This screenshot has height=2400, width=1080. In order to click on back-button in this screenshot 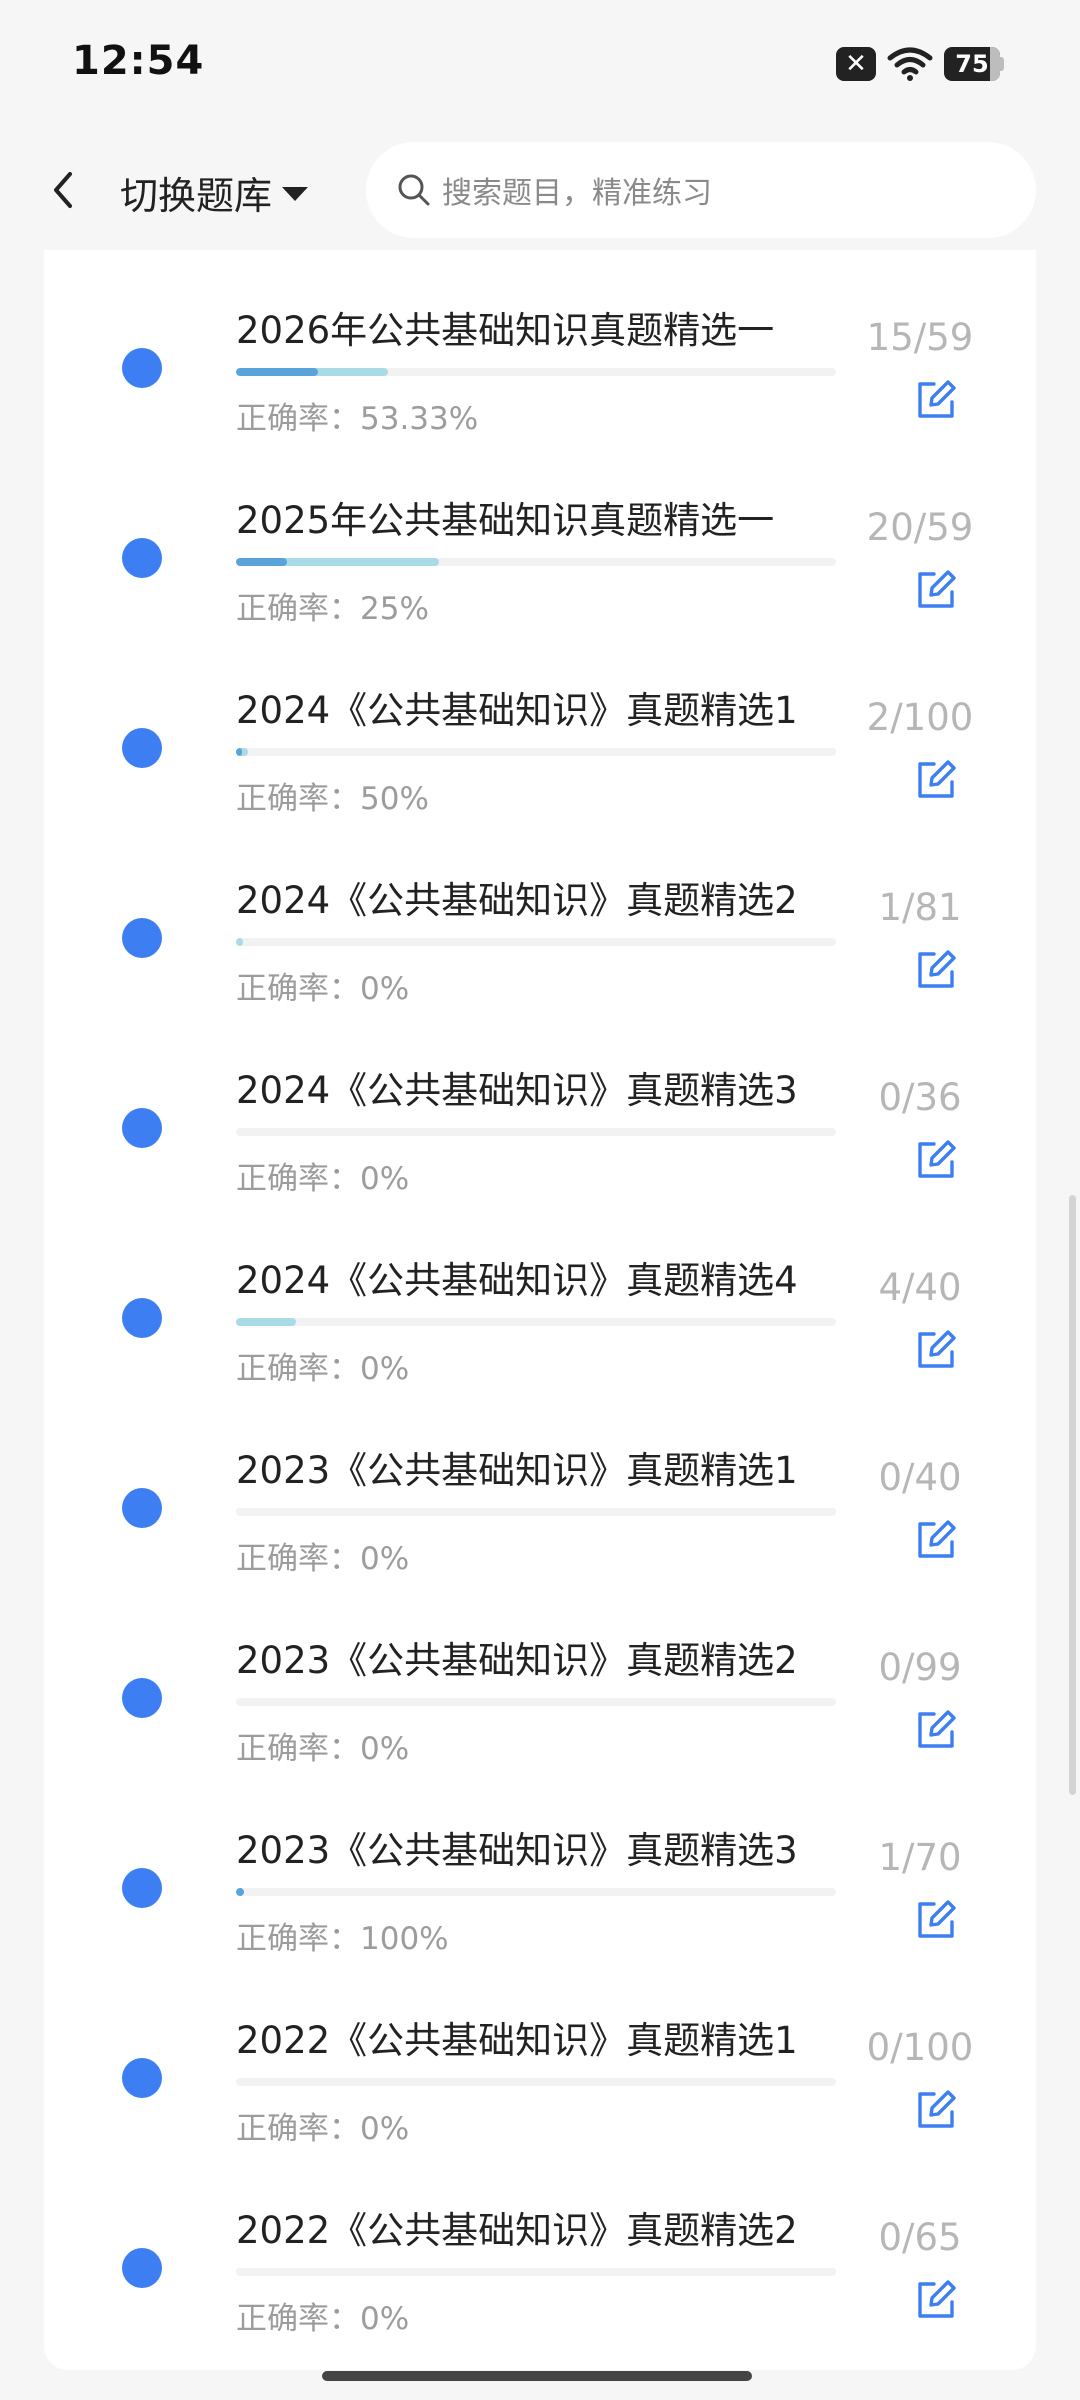, I will do `click(62, 190)`.